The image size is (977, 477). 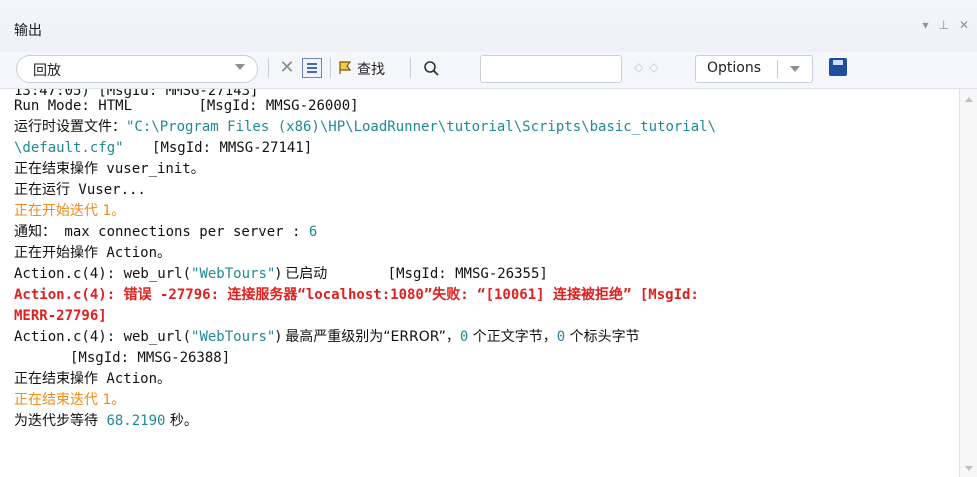 I want to click on clear-button: ✕, so click(x=287, y=68).